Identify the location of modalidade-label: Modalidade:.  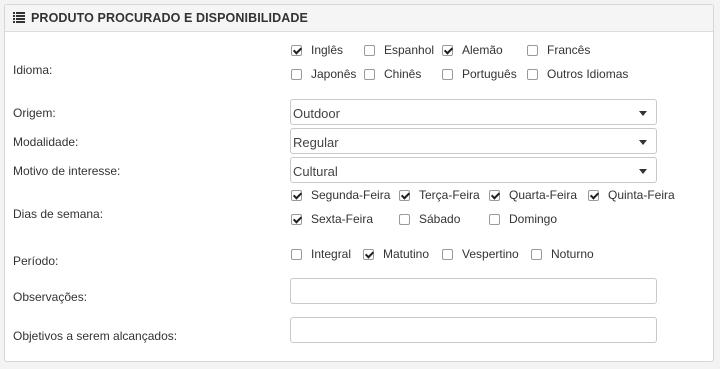
(46, 142).